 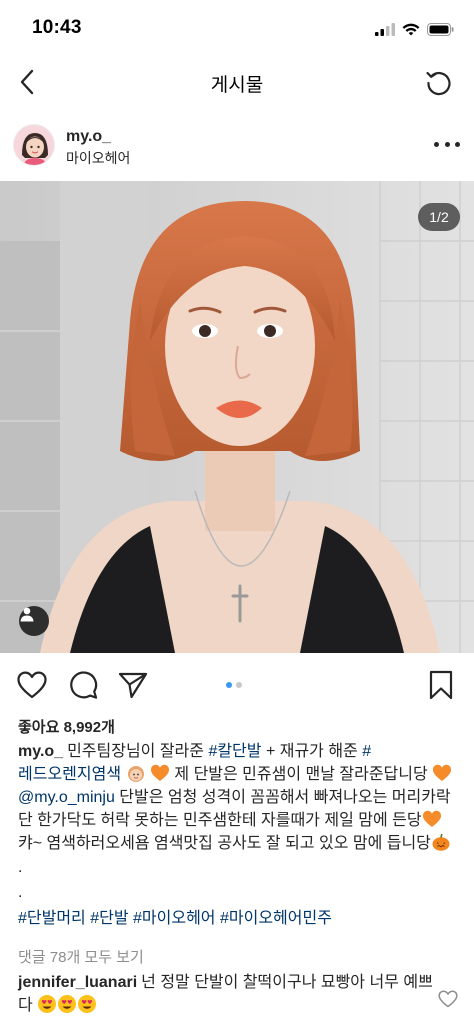 I want to click on woman-emoji-icon, so click(x=135, y=774).